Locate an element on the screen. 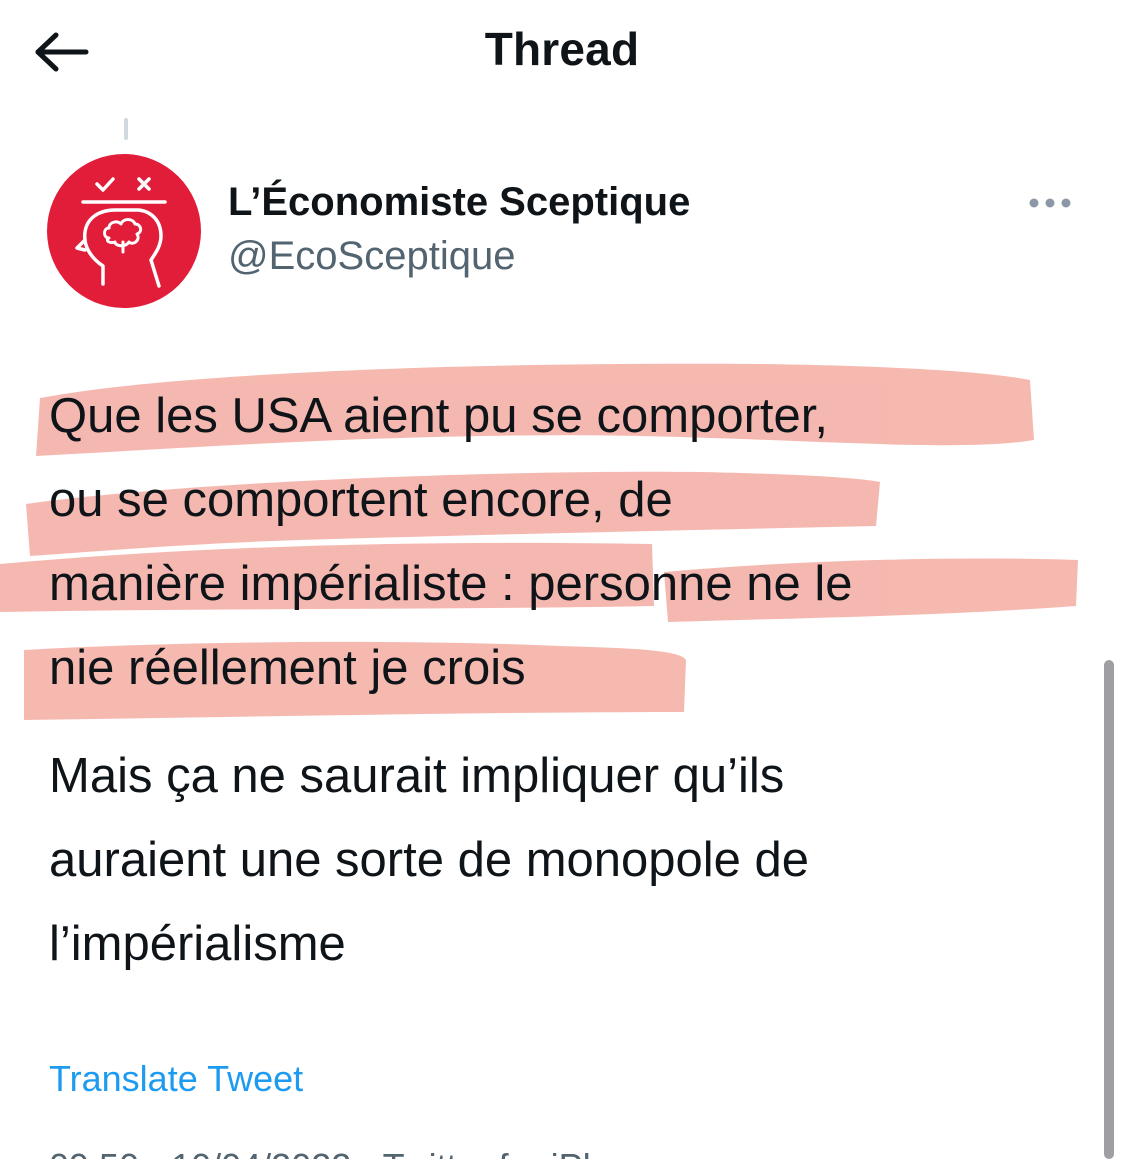 The height and width of the screenshot is (1159, 1124). more-horizontal-icon is located at coordinates (1050, 203).